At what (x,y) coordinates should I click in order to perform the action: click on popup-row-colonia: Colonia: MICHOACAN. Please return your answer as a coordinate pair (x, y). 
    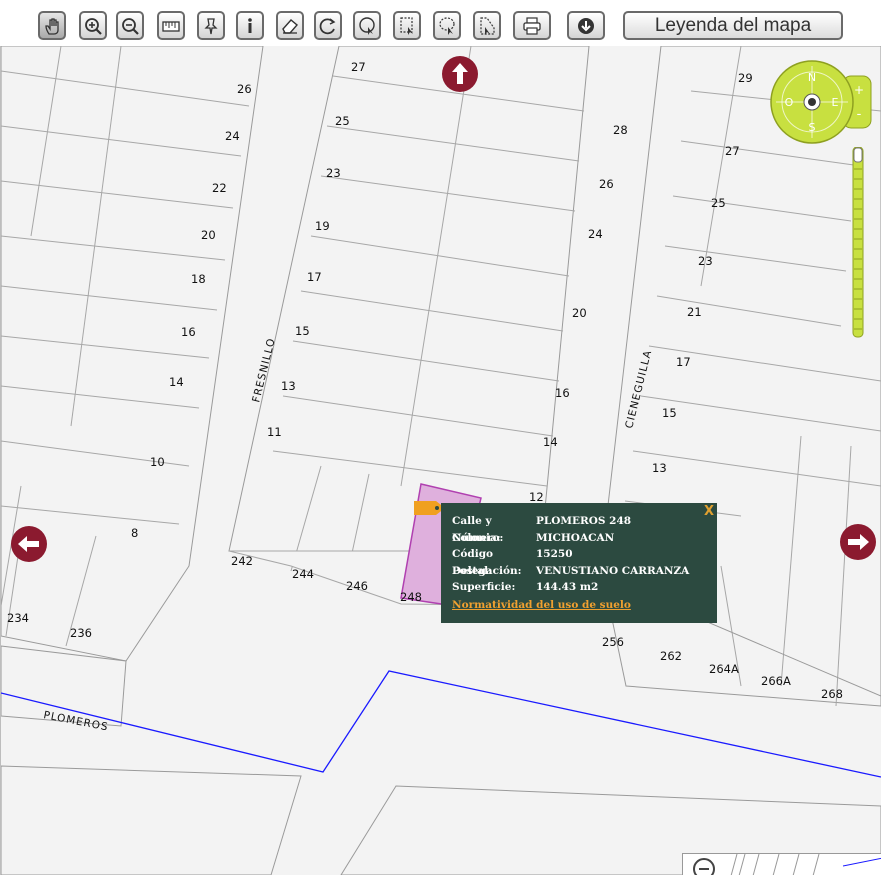
    Looking at the image, I should click on (584, 538).